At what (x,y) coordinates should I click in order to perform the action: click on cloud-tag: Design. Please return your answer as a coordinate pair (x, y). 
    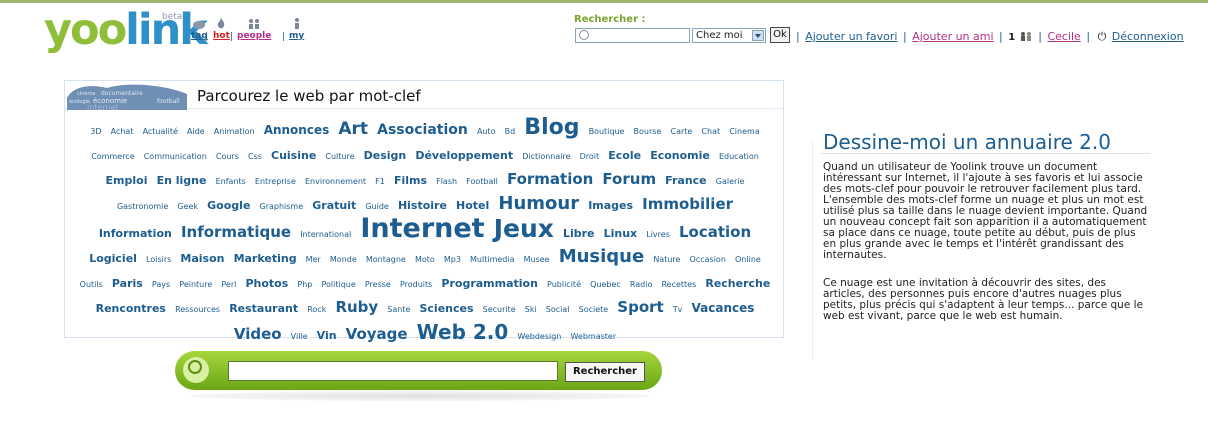
    Looking at the image, I should click on (385, 155).